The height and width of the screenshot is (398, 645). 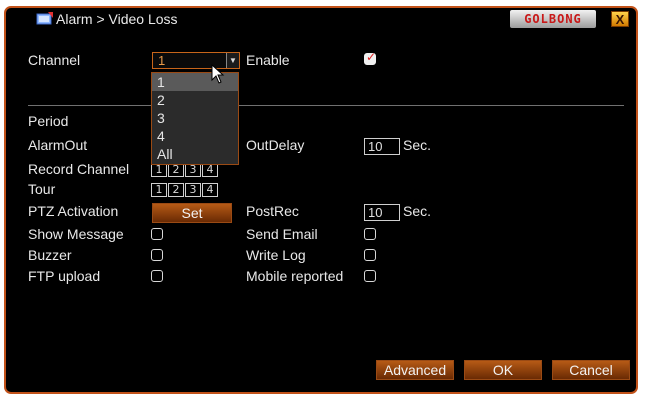 What do you see at coordinates (268, 60) in the screenshot?
I see `enable-label: Enable` at bounding box center [268, 60].